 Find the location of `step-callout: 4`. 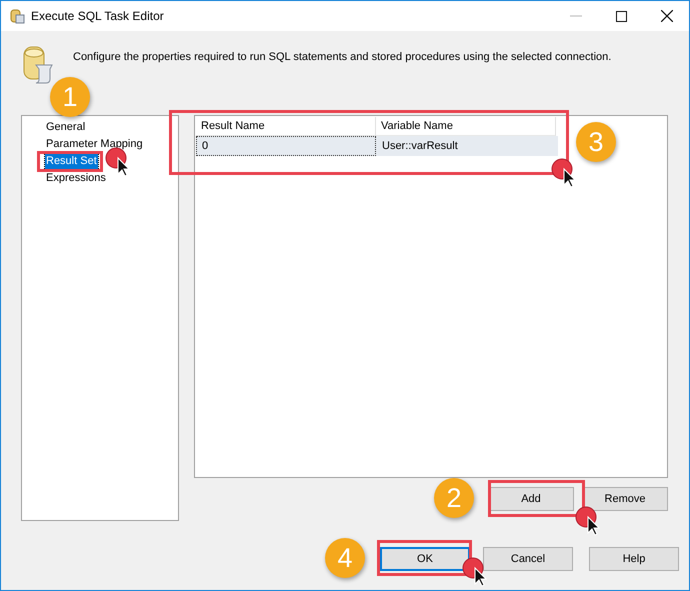

step-callout: 4 is located at coordinates (345, 558).